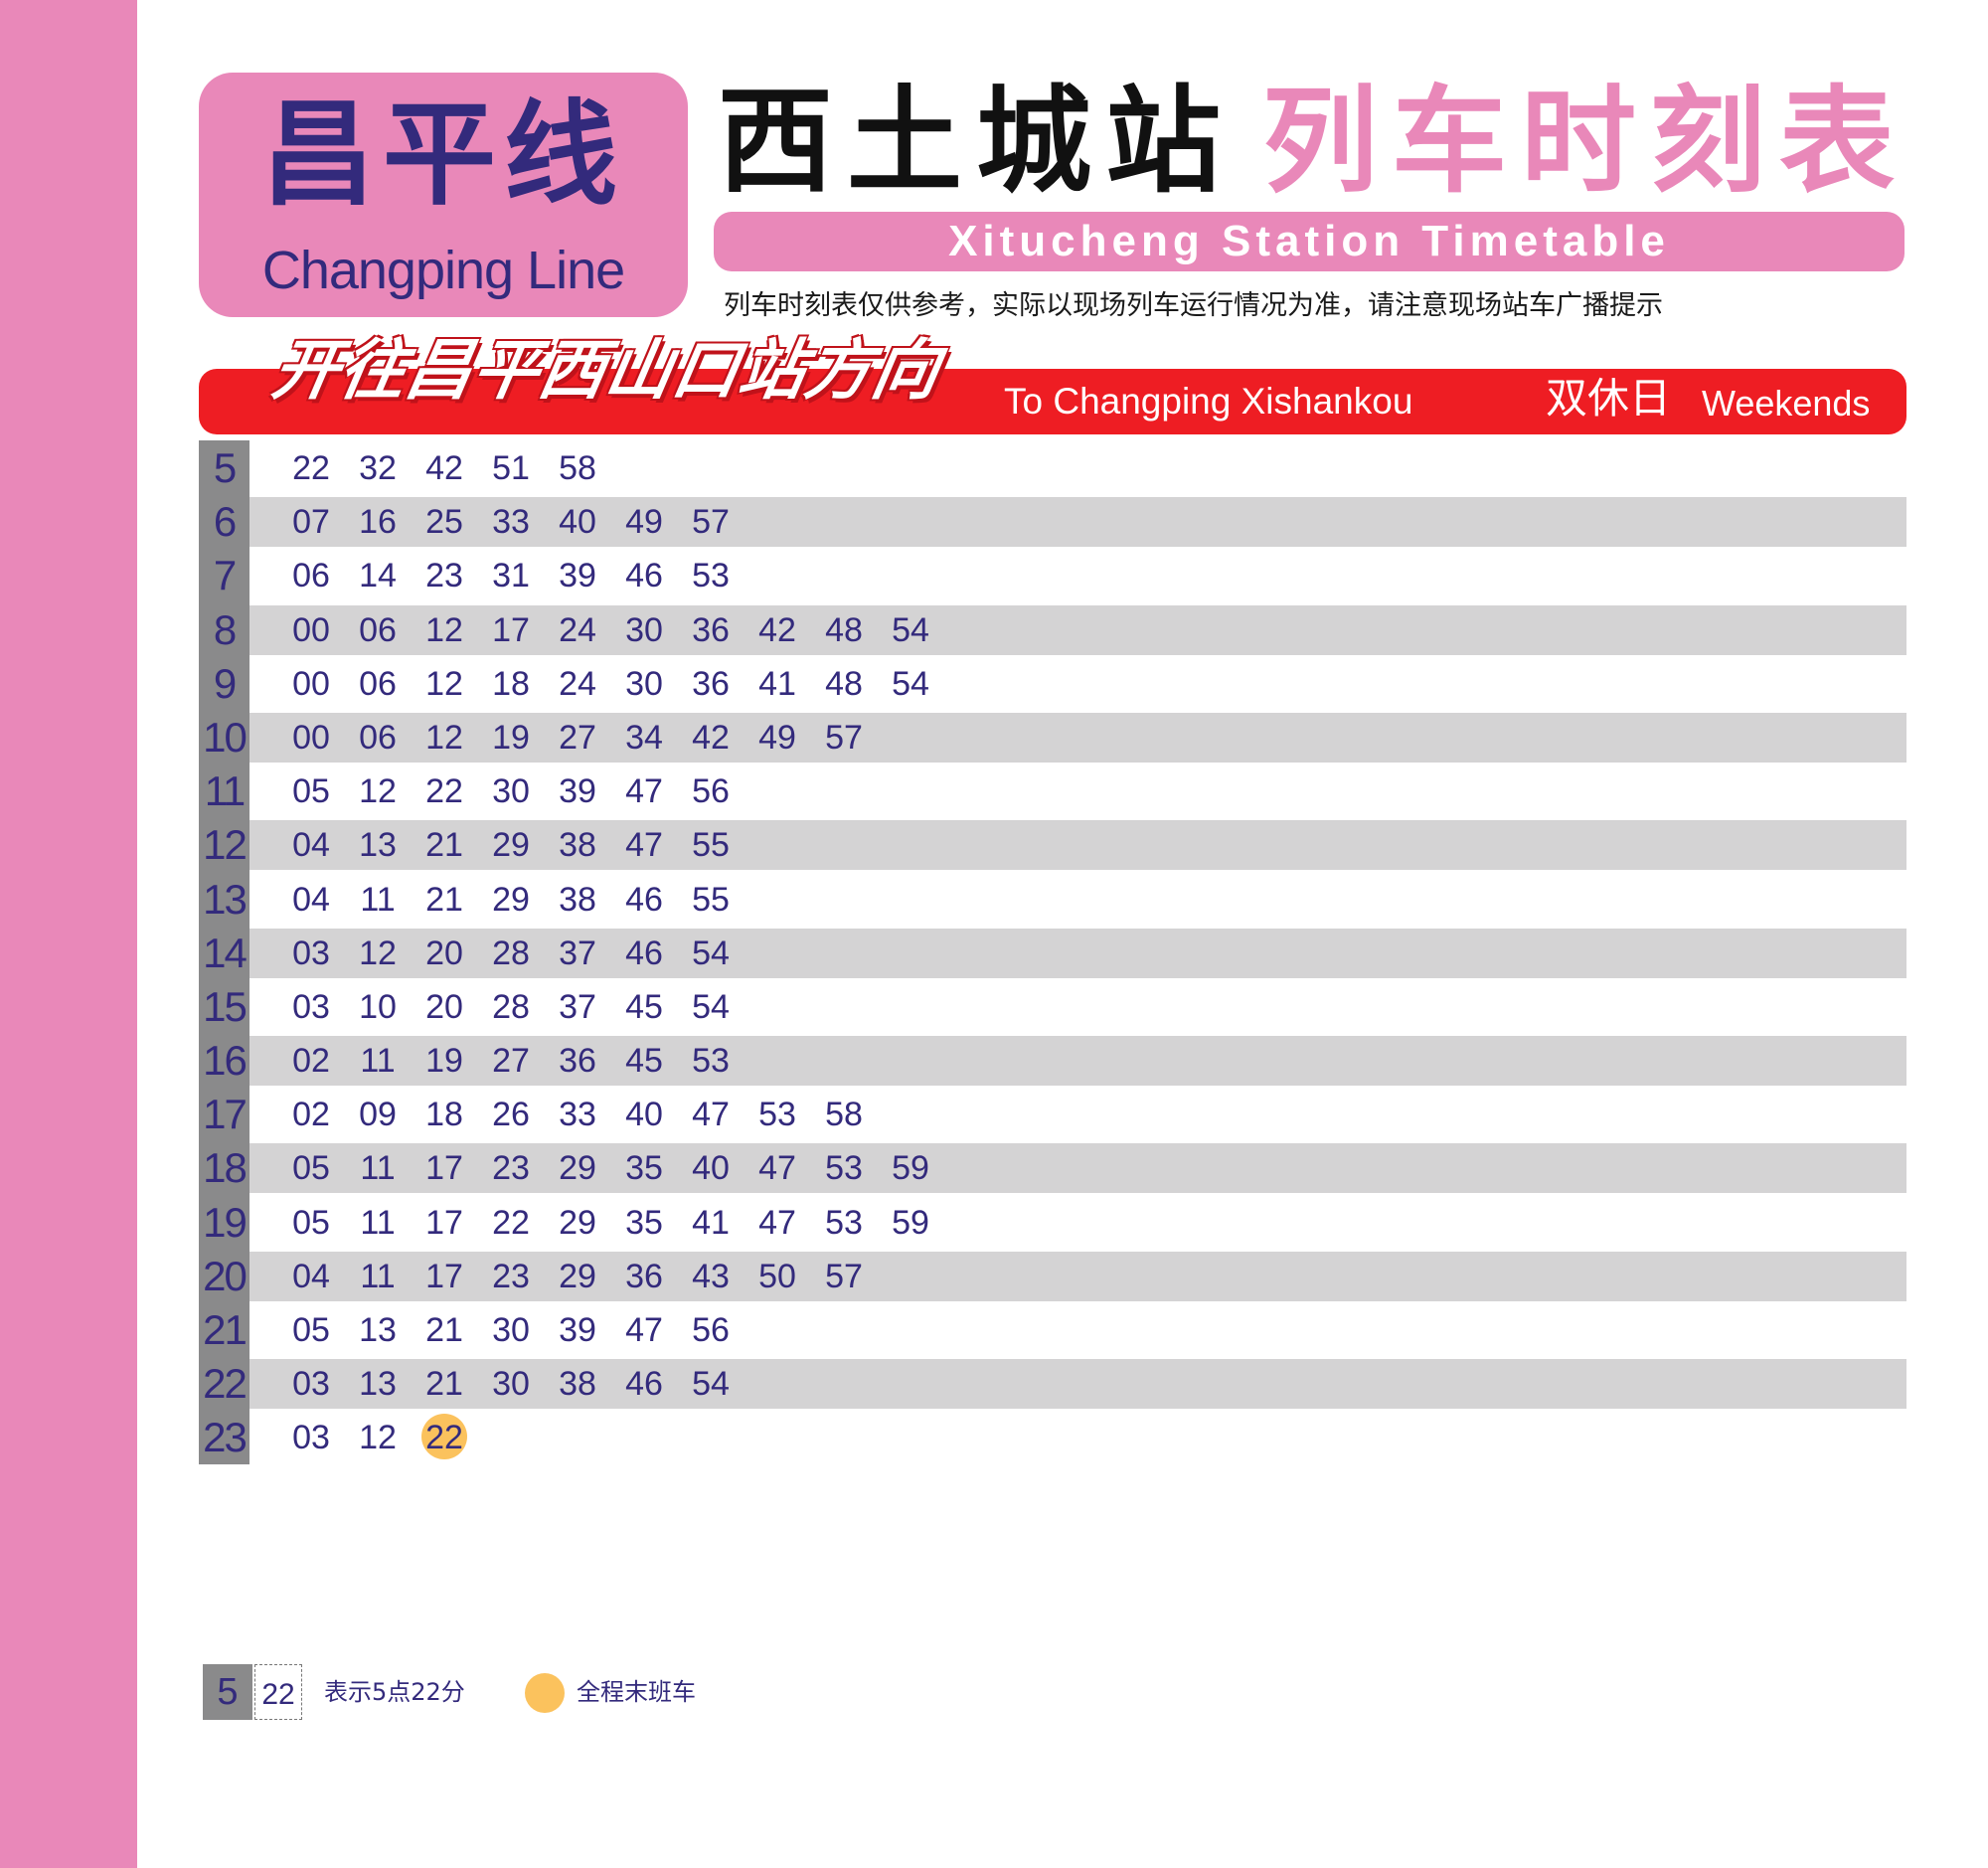 The width and height of the screenshot is (1988, 1868). Describe the element at coordinates (68, 934) in the screenshot. I see `left-decorative-stripe` at that location.